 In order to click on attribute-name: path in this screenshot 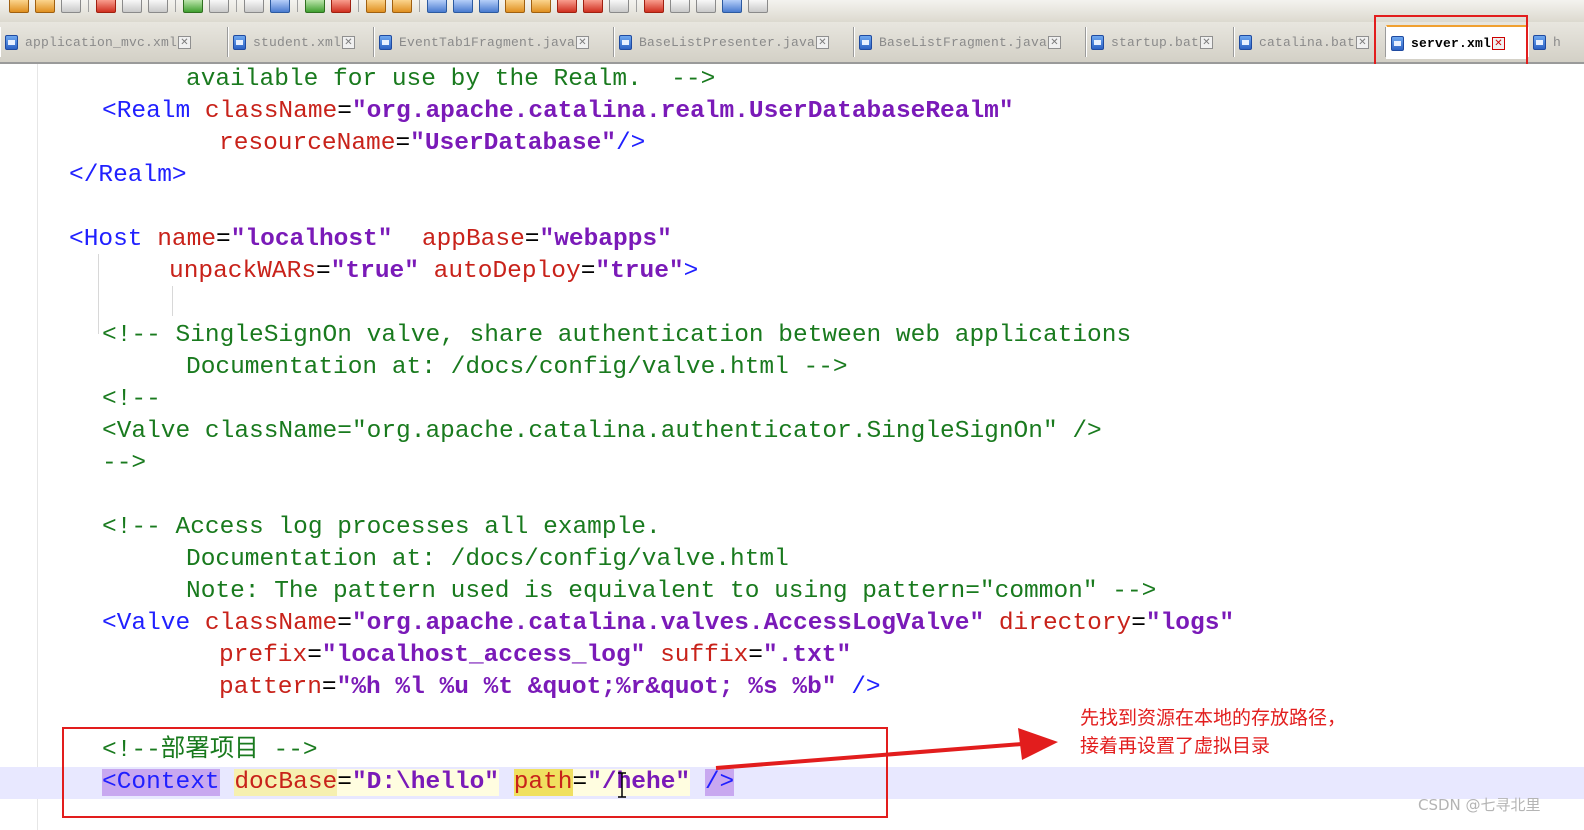, I will do `click(543, 782)`.